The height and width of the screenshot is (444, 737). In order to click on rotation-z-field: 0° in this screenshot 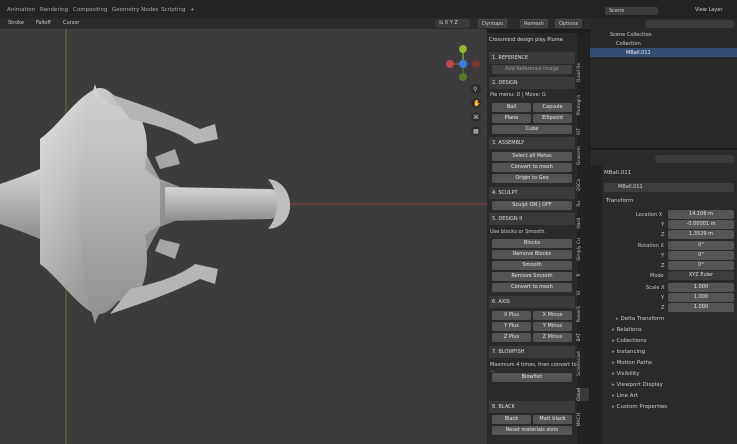, I will do `click(701, 265)`.